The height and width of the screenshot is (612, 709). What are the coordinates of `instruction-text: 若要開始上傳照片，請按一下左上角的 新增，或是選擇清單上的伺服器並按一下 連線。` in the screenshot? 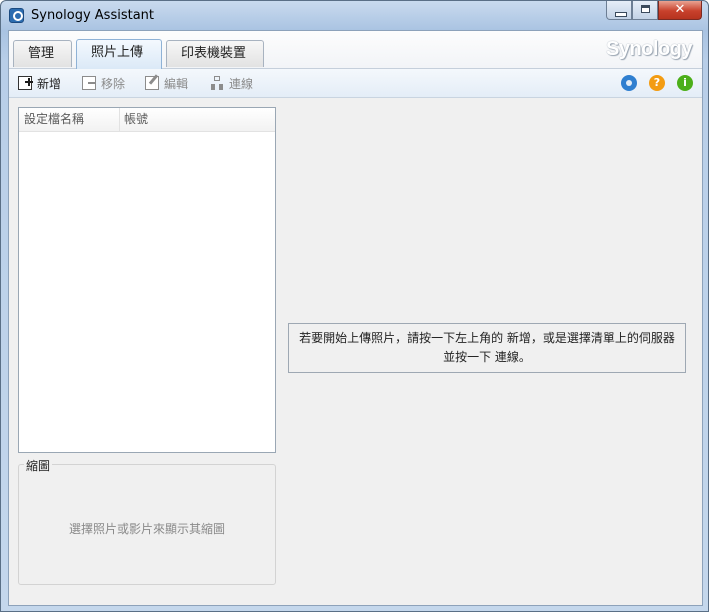 It's located at (487, 347).